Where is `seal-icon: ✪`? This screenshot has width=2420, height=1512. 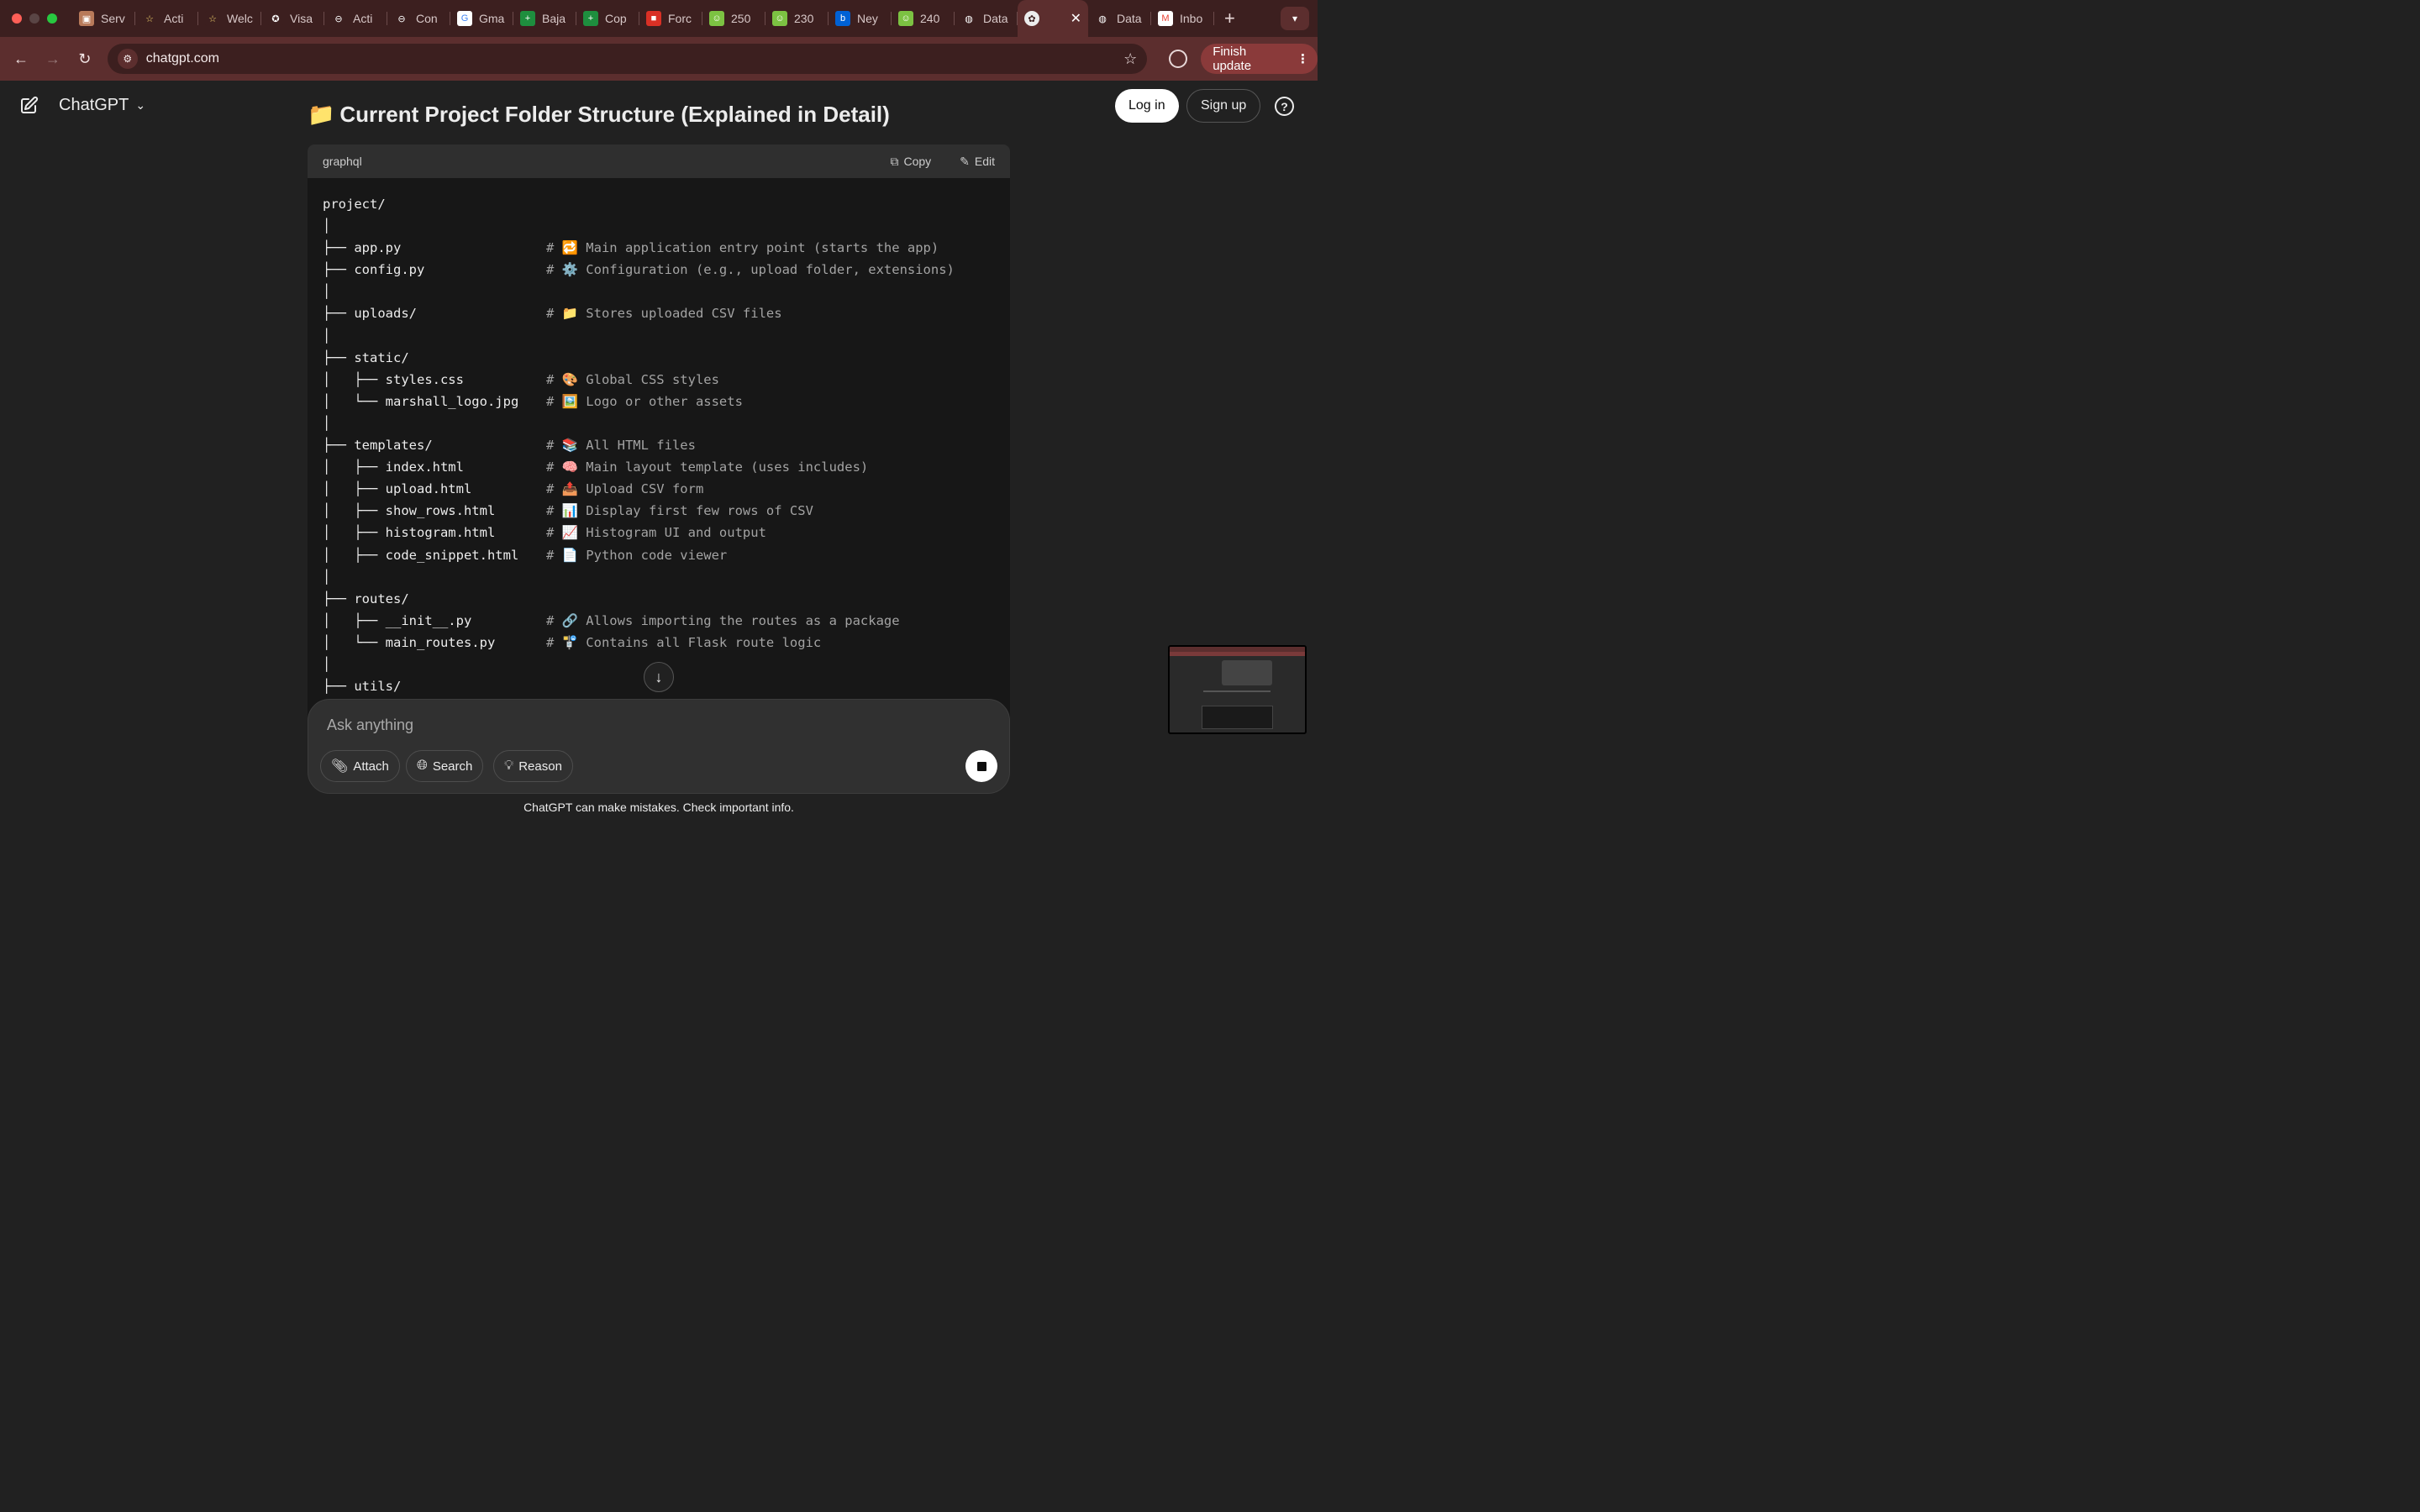
seal-icon: ✪ is located at coordinates (276, 18).